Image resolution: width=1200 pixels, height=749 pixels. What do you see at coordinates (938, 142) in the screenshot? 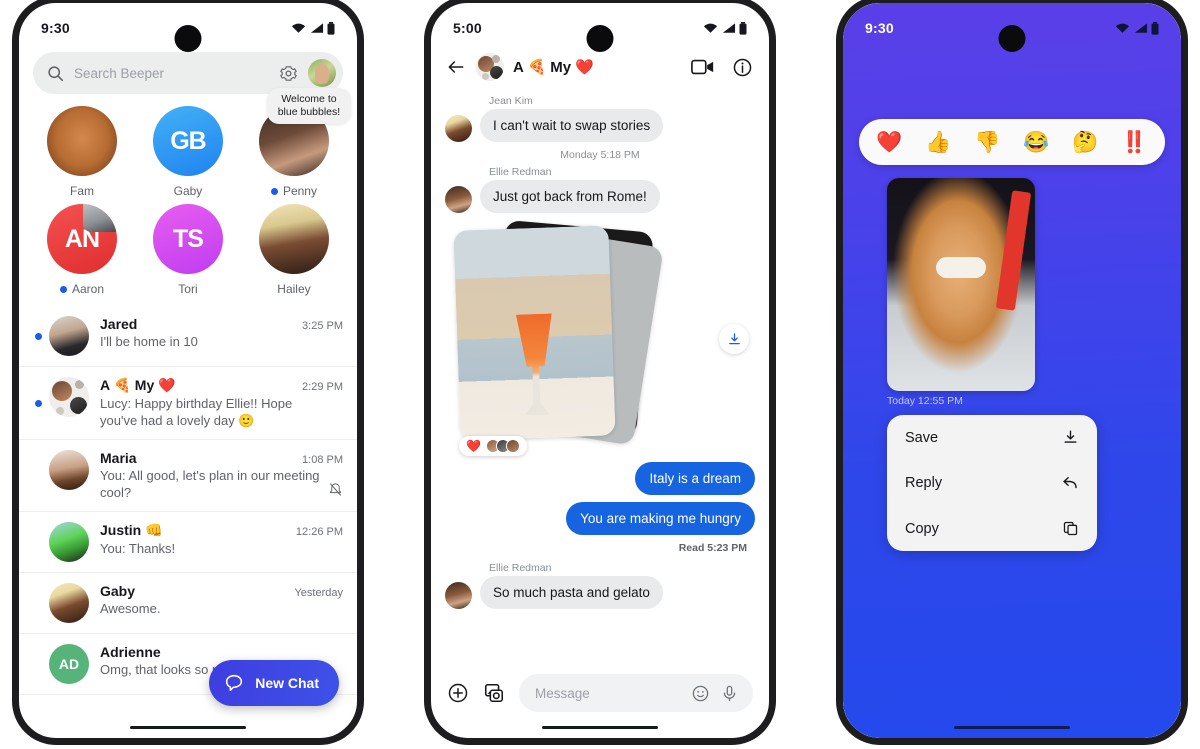
I see `reaction-thumbsup-icon: 👍` at bounding box center [938, 142].